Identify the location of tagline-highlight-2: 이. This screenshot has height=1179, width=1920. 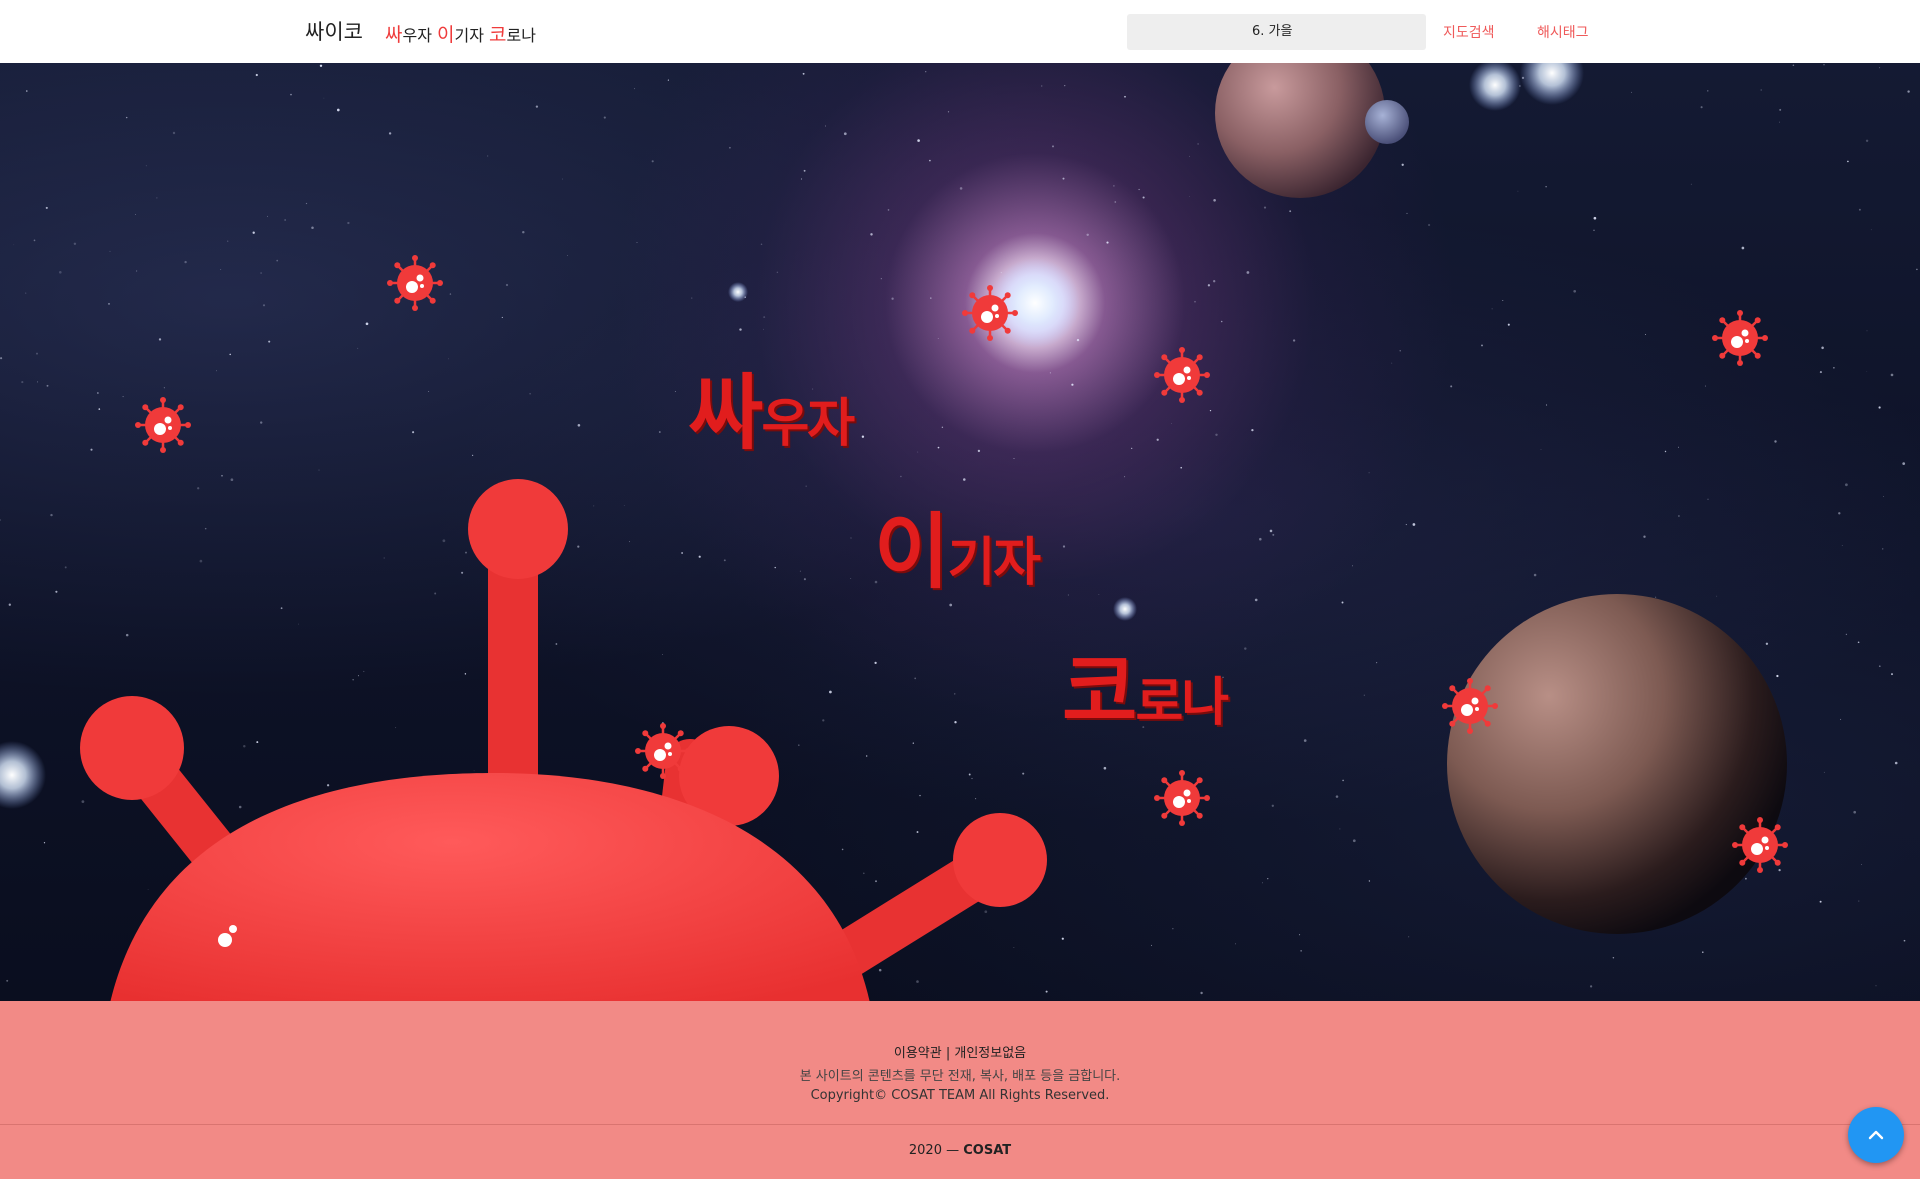
(446, 35).